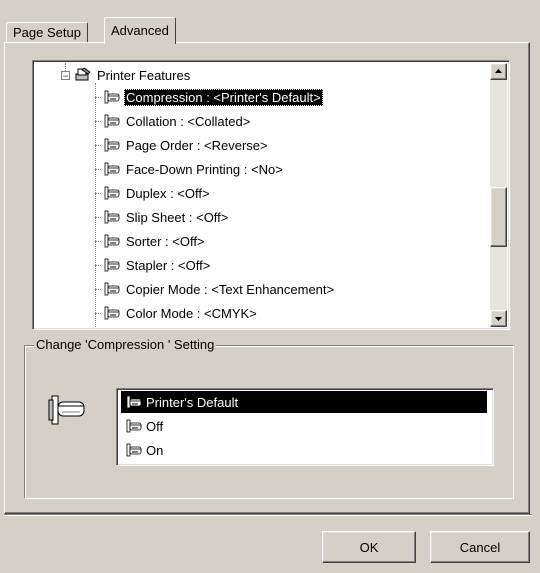 The width and height of the screenshot is (540, 573). What do you see at coordinates (230, 289) in the screenshot?
I see `tree-item-label: Copier Mode : <Text Enhancement>` at bounding box center [230, 289].